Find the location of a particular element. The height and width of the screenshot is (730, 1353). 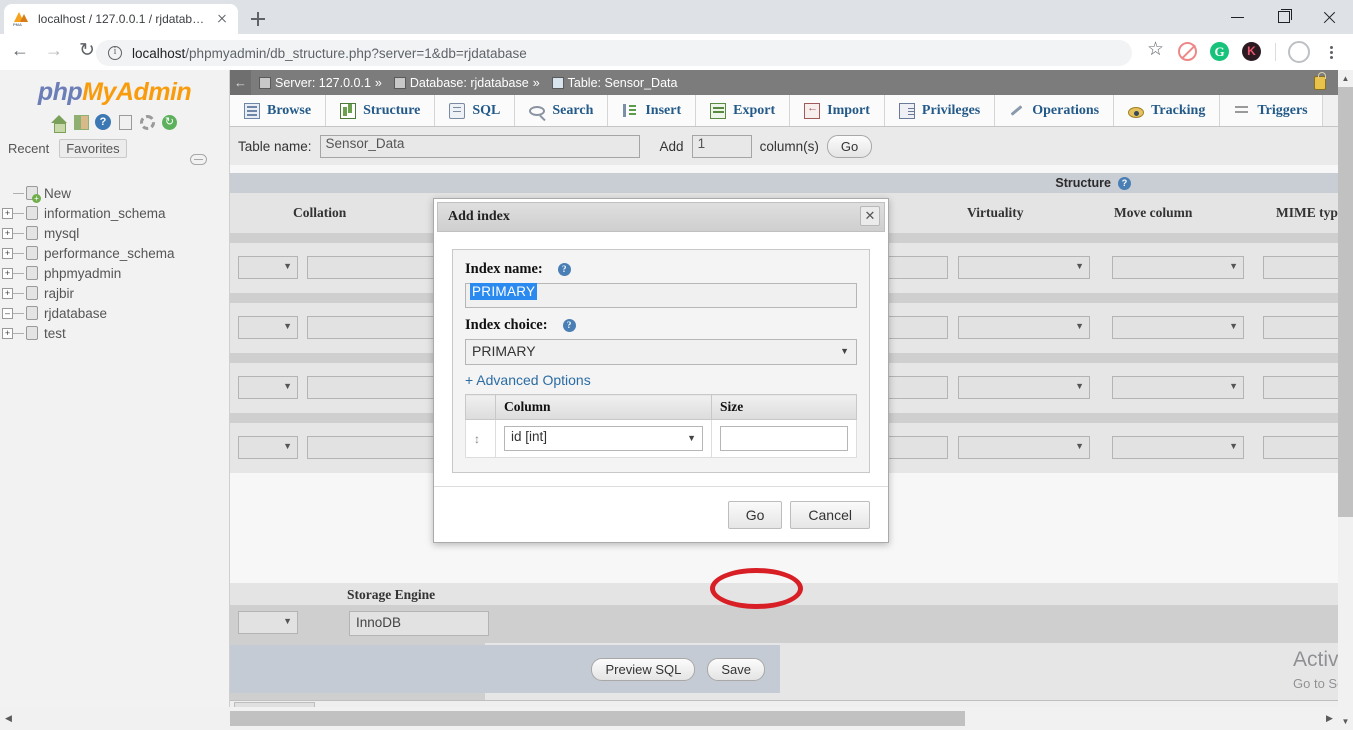

table-name-input: Sensor_Data is located at coordinates (479, 146).